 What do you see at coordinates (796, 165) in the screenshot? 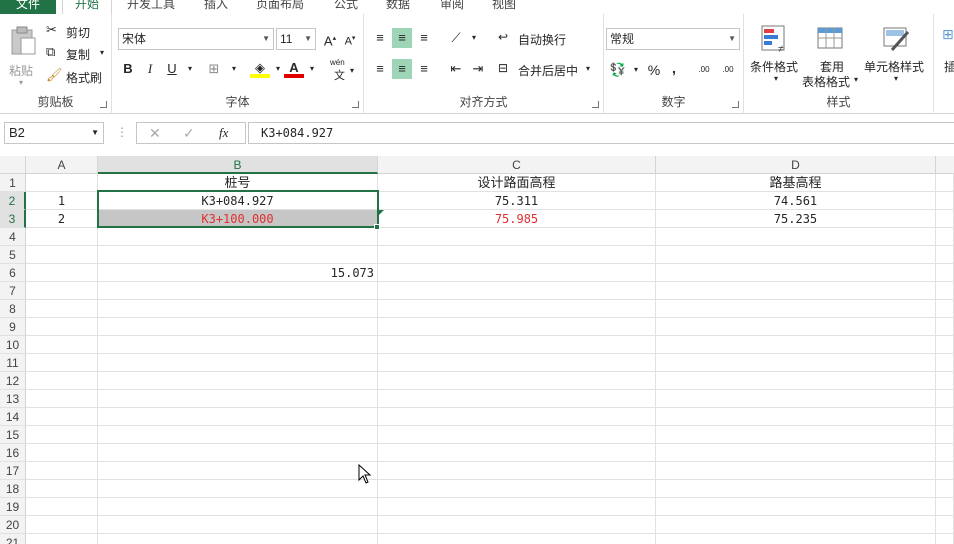
I see `column-header-d: D` at bounding box center [796, 165].